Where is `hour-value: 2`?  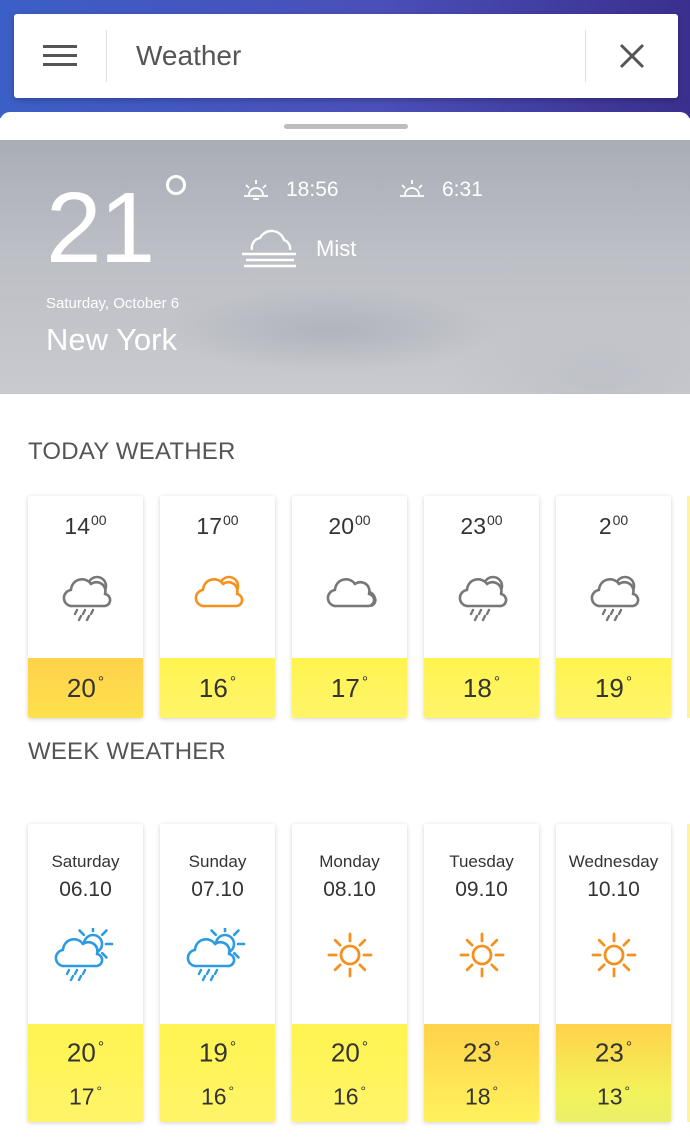 hour-value: 2 is located at coordinates (605, 526).